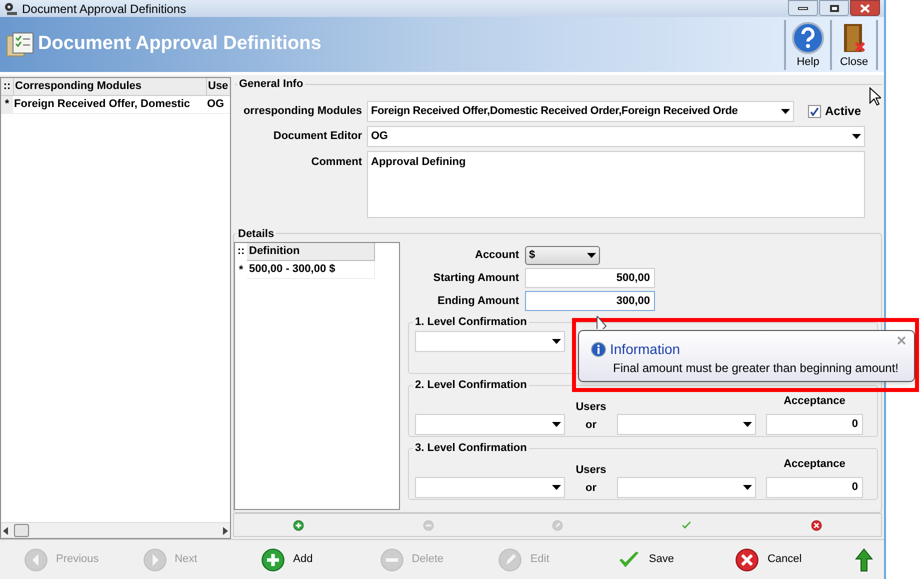 The width and height of the screenshot is (924, 579). I want to click on question-mark-icon, so click(808, 38).